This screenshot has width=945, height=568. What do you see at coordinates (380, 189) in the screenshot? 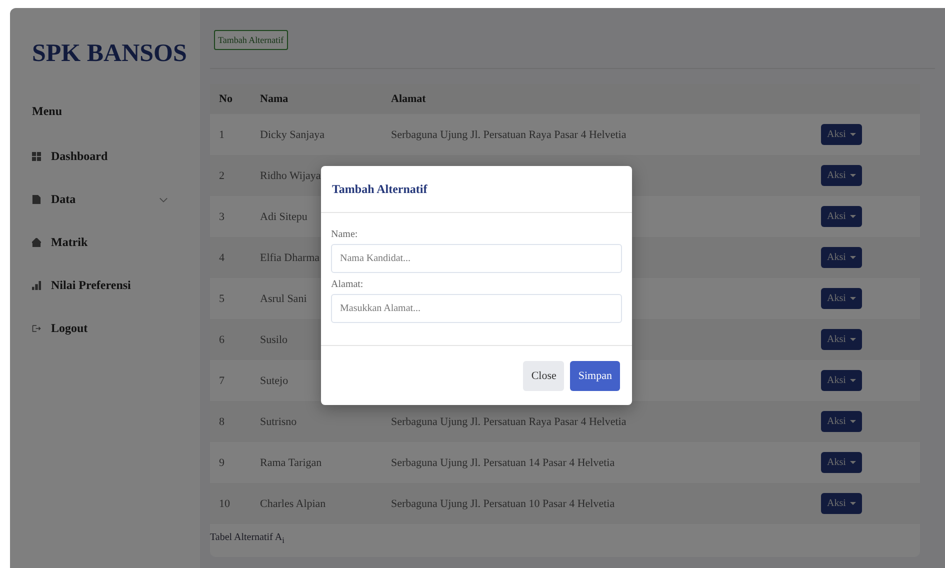
I see `modal-title: Tambah Alternatif` at bounding box center [380, 189].